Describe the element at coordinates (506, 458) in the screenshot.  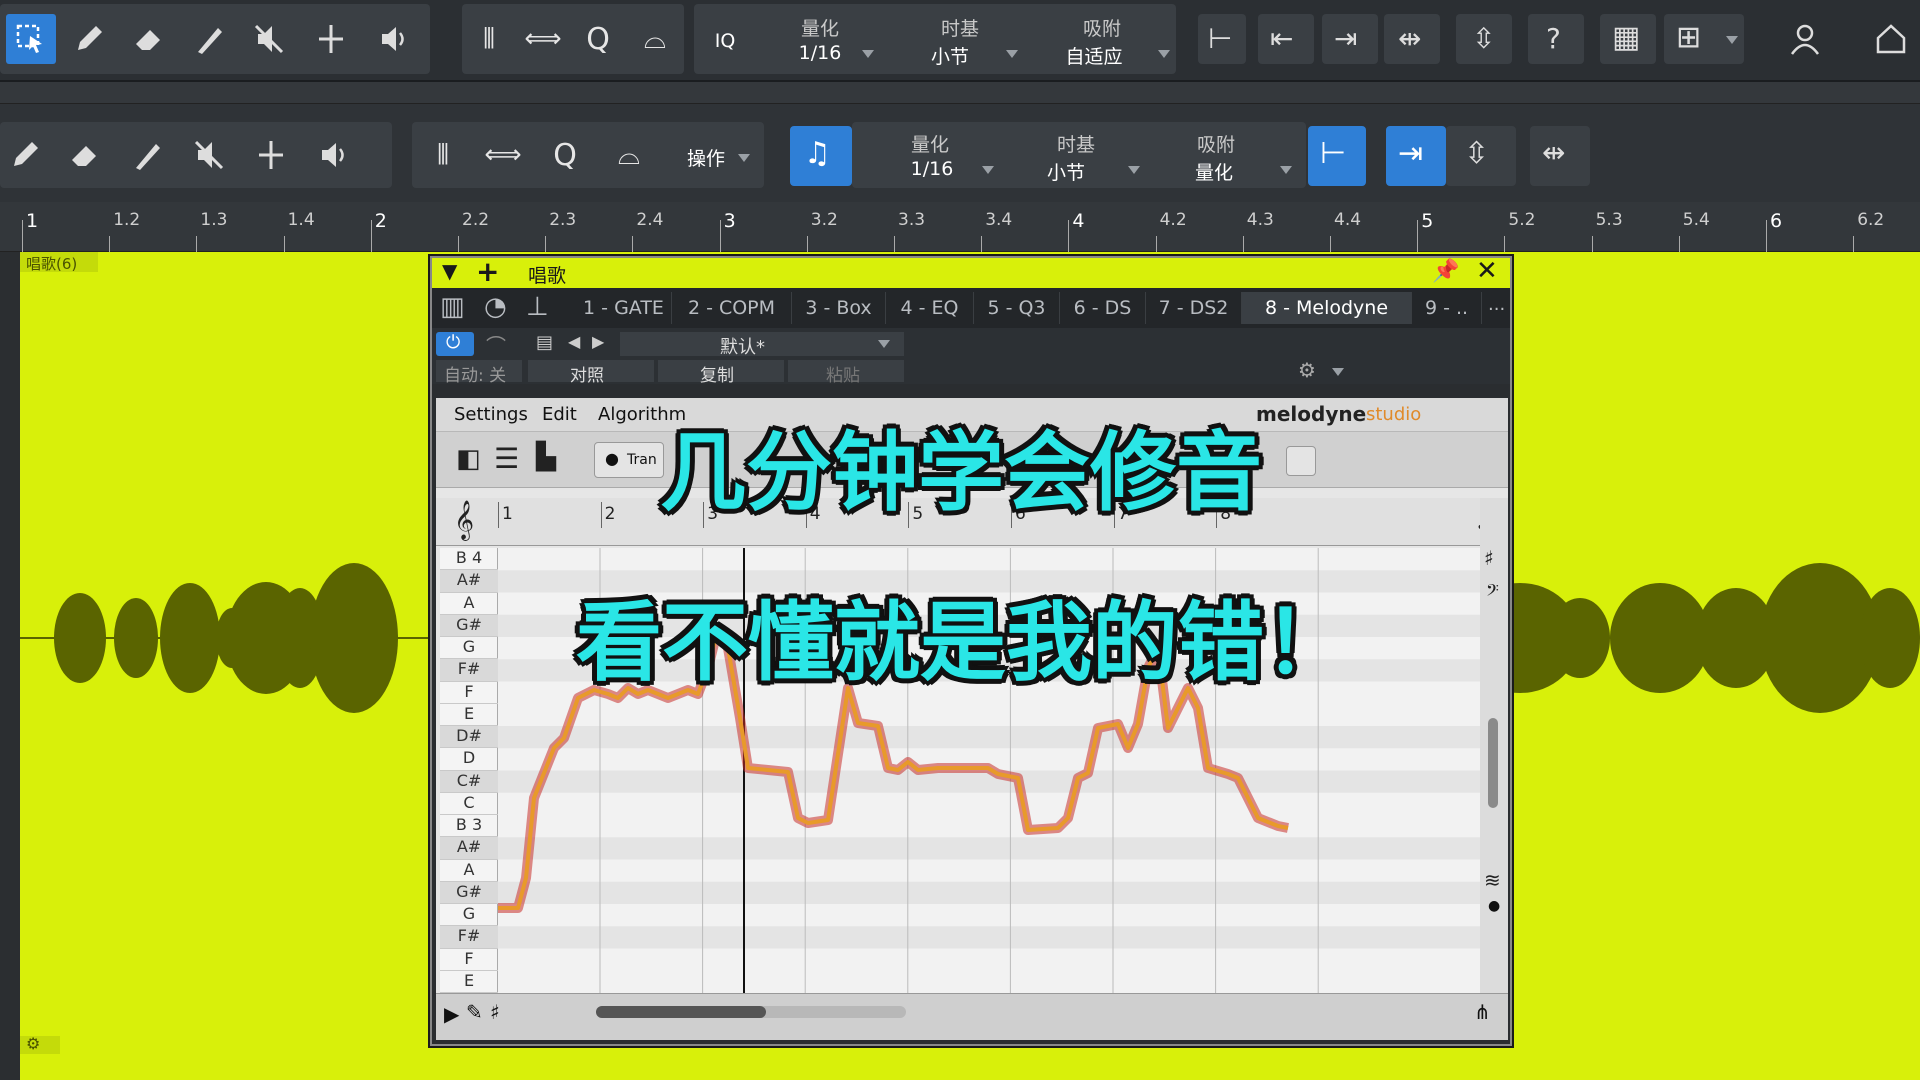
I see `sliders-icon: ☰` at that location.